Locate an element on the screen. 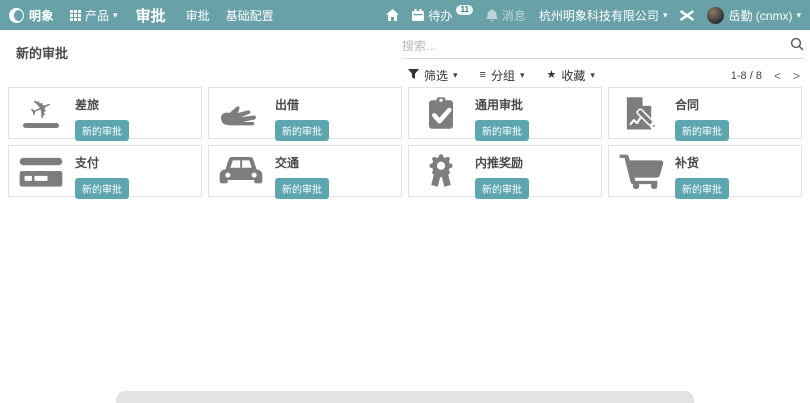 This screenshot has width=810, height=403. favorites-label: 收藏 is located at coordinates (573, 76).